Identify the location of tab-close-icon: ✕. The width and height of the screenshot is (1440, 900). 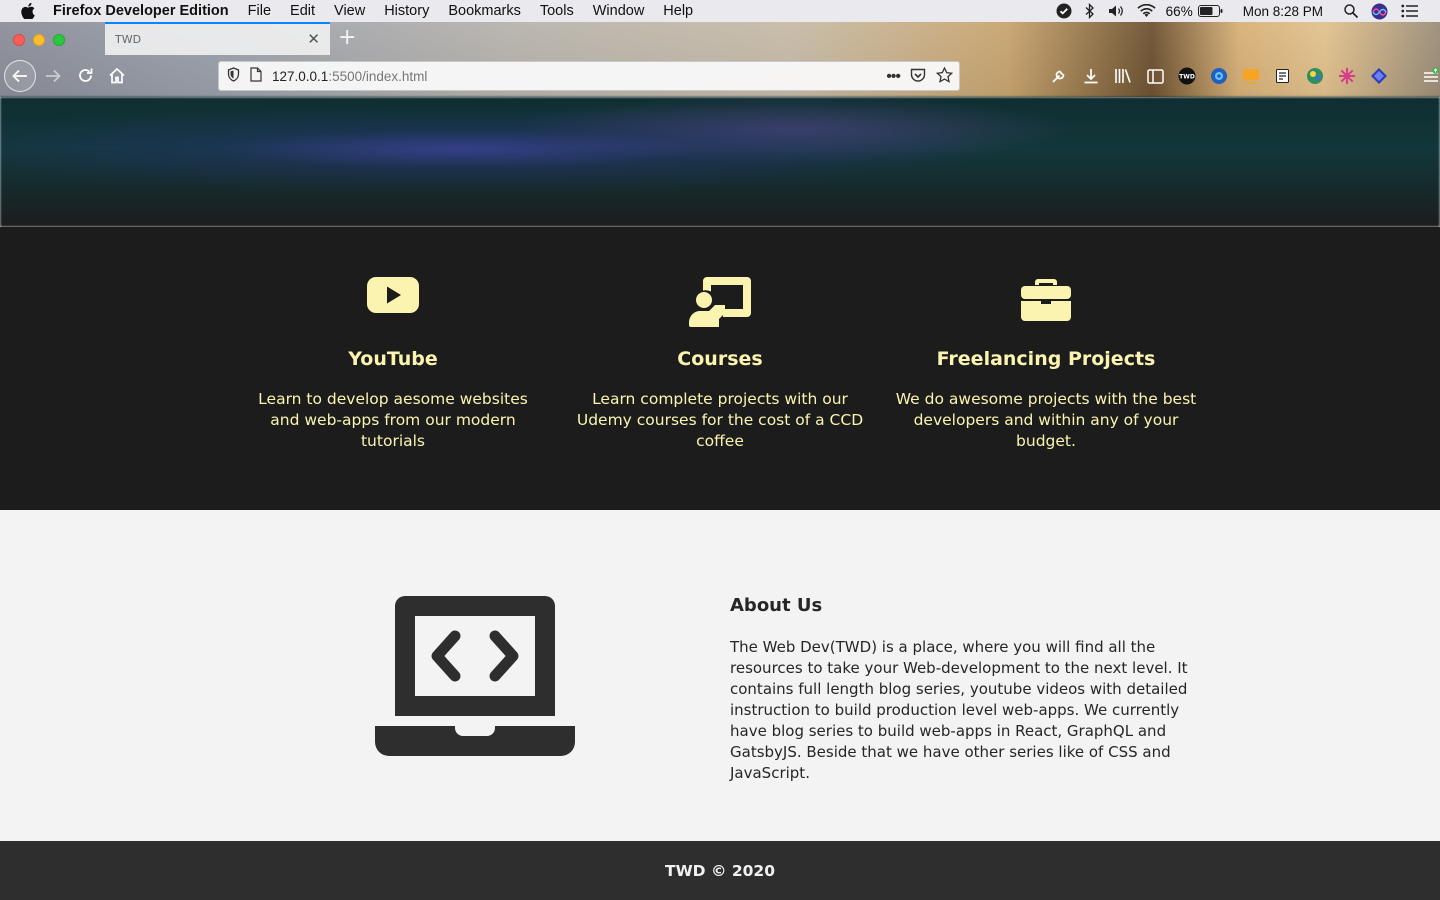
(313, 39).